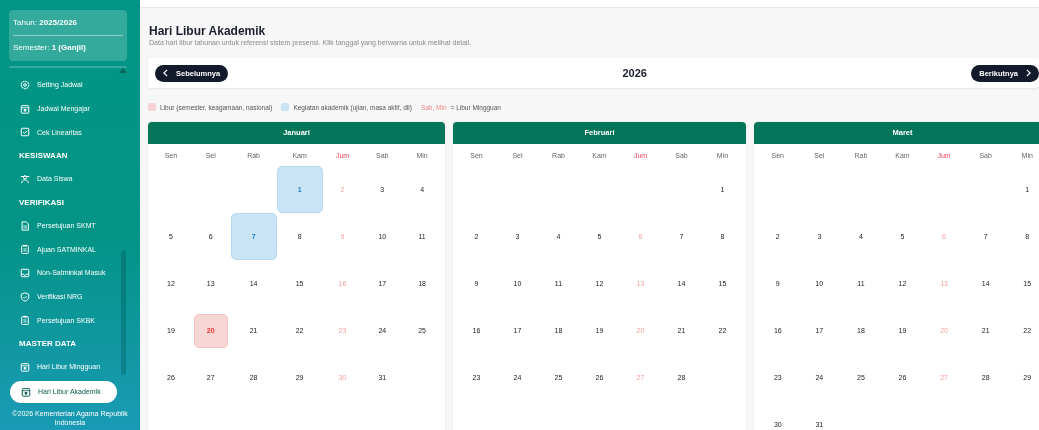 This screenshot has height=430, width=1039. Describe the element at coordinates (41, 202) in the screenshot. I see `section-heading: VERIFIKASI` at that location.